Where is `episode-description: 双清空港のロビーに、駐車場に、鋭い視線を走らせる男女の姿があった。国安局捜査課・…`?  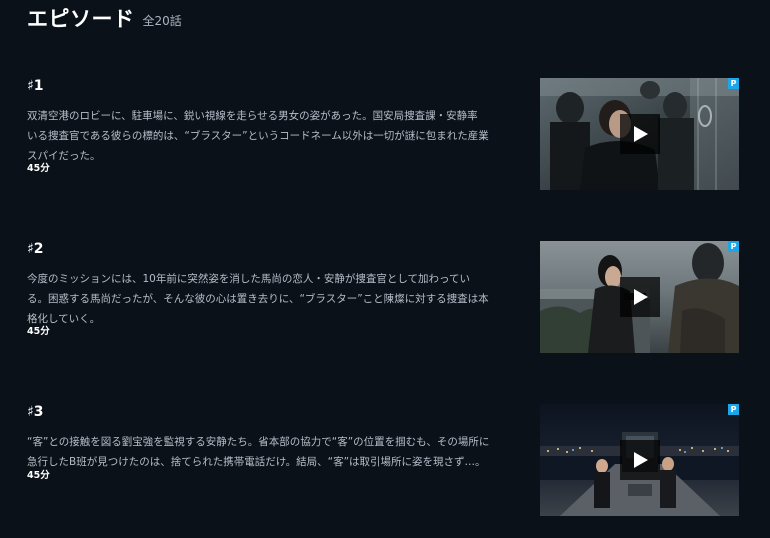 episode-description: 双清空港のロビーに、駐車場に、鋭い視線を走らせる男女の姿があった。国安局捜査課・… is located at coordinates (273, 136).